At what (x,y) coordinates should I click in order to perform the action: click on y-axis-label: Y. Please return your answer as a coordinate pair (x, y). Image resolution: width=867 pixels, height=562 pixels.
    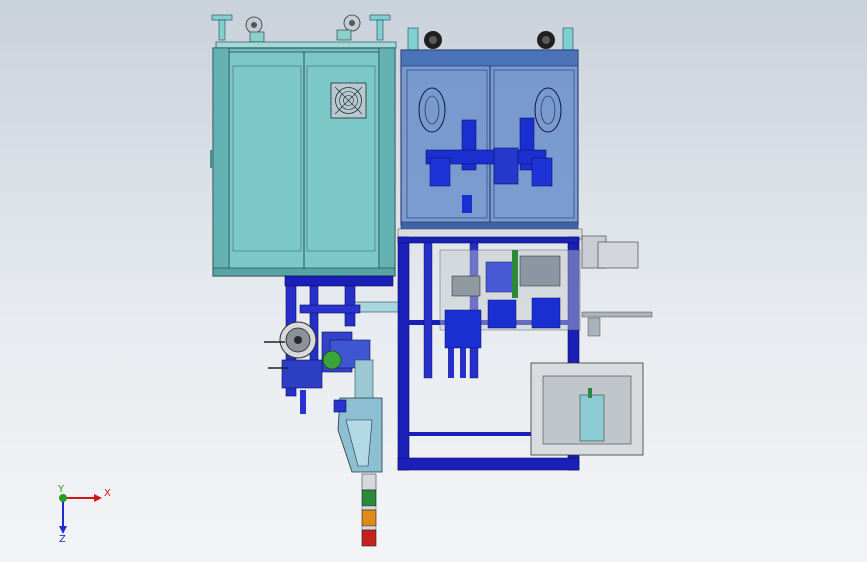
    Looking at the image, I should click on (61, 489).